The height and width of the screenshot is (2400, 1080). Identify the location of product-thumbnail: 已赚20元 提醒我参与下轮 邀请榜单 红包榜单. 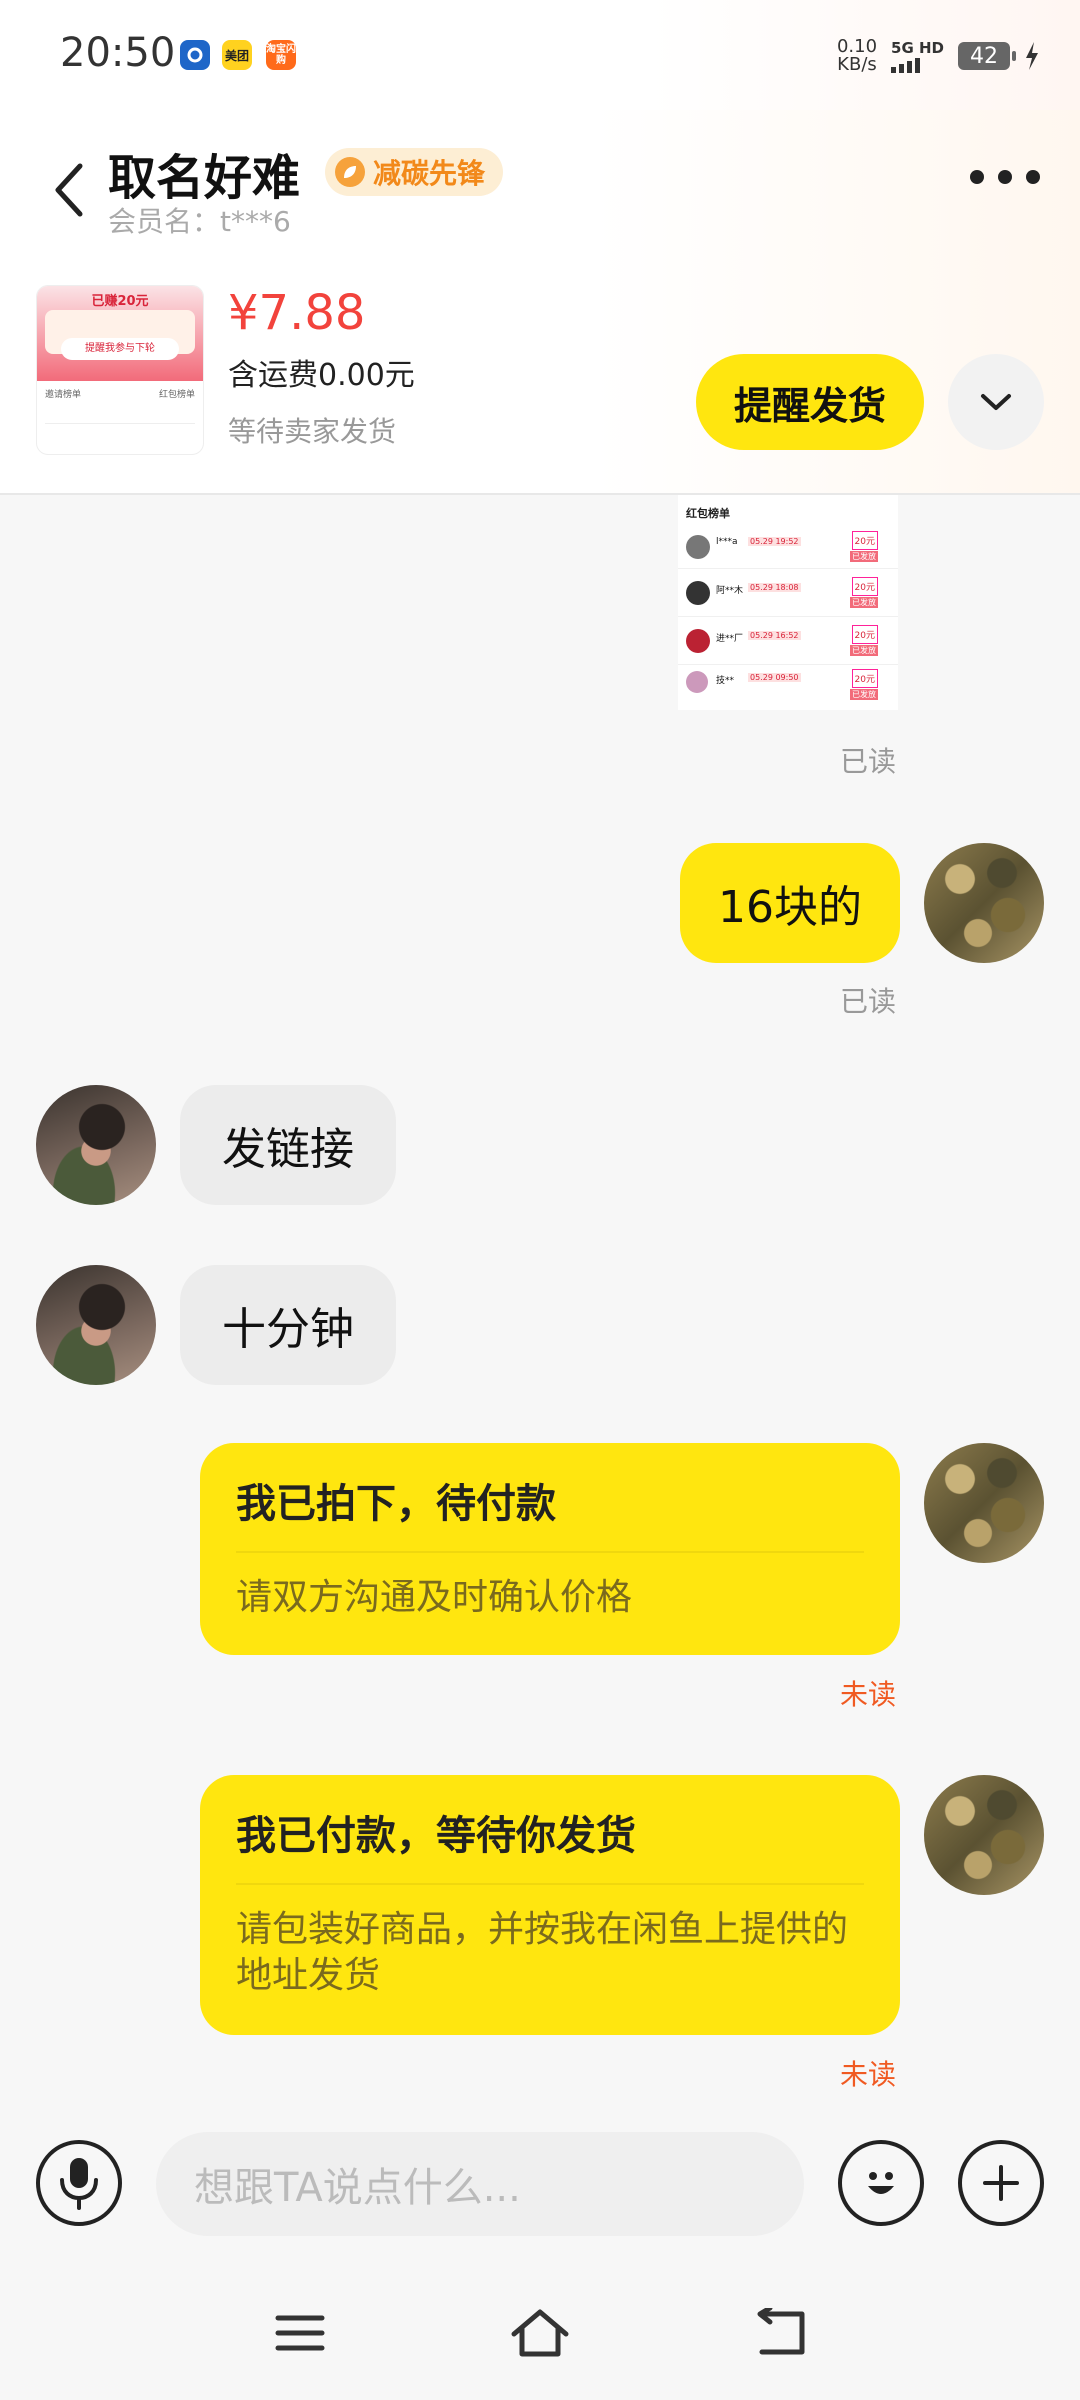
(120, 370).